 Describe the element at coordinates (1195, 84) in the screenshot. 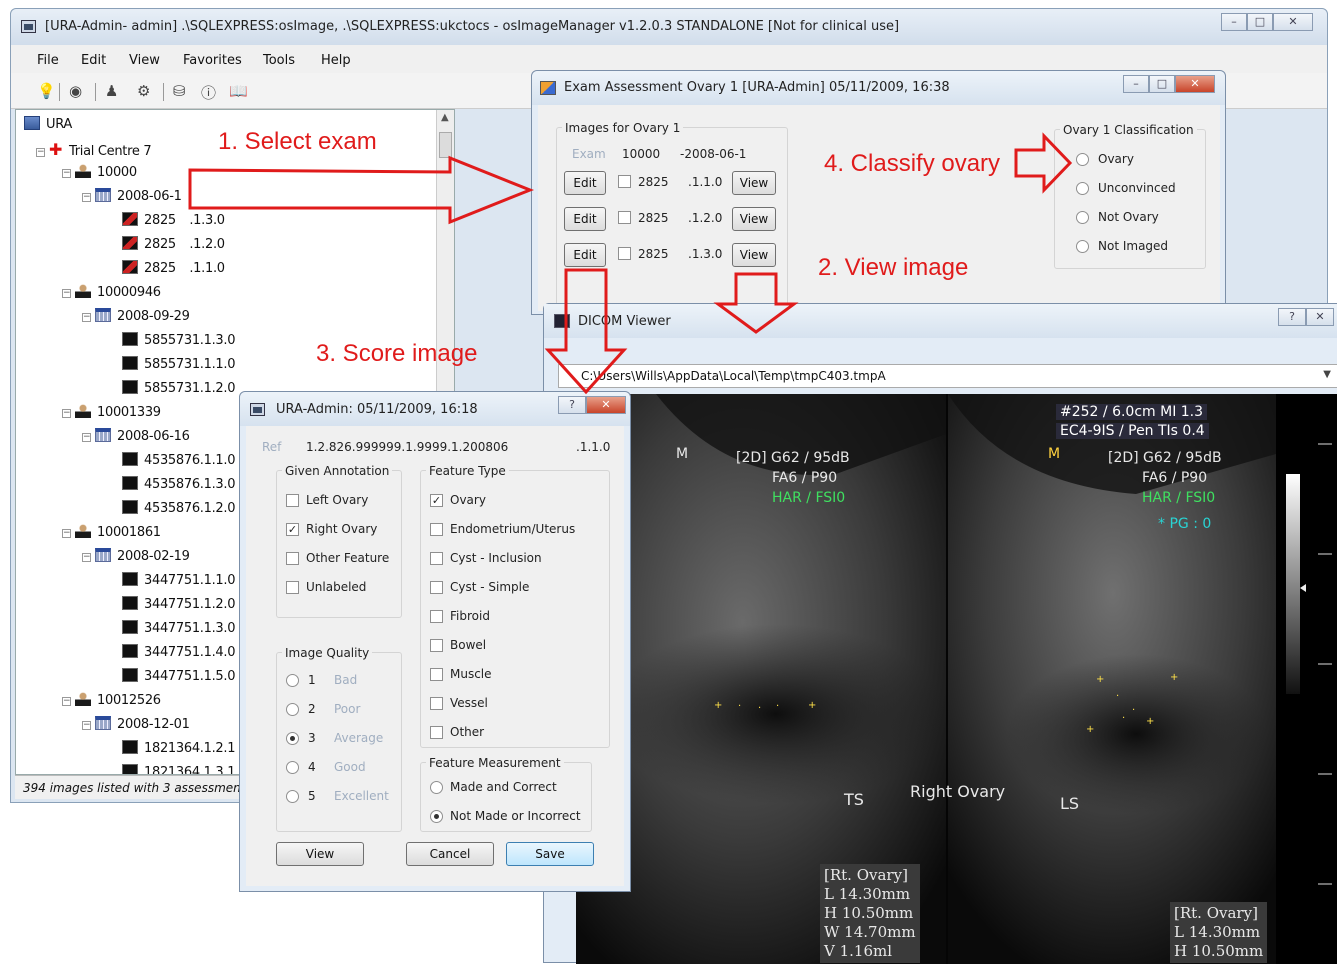

I see `exam-close-button: ✕` at that location.